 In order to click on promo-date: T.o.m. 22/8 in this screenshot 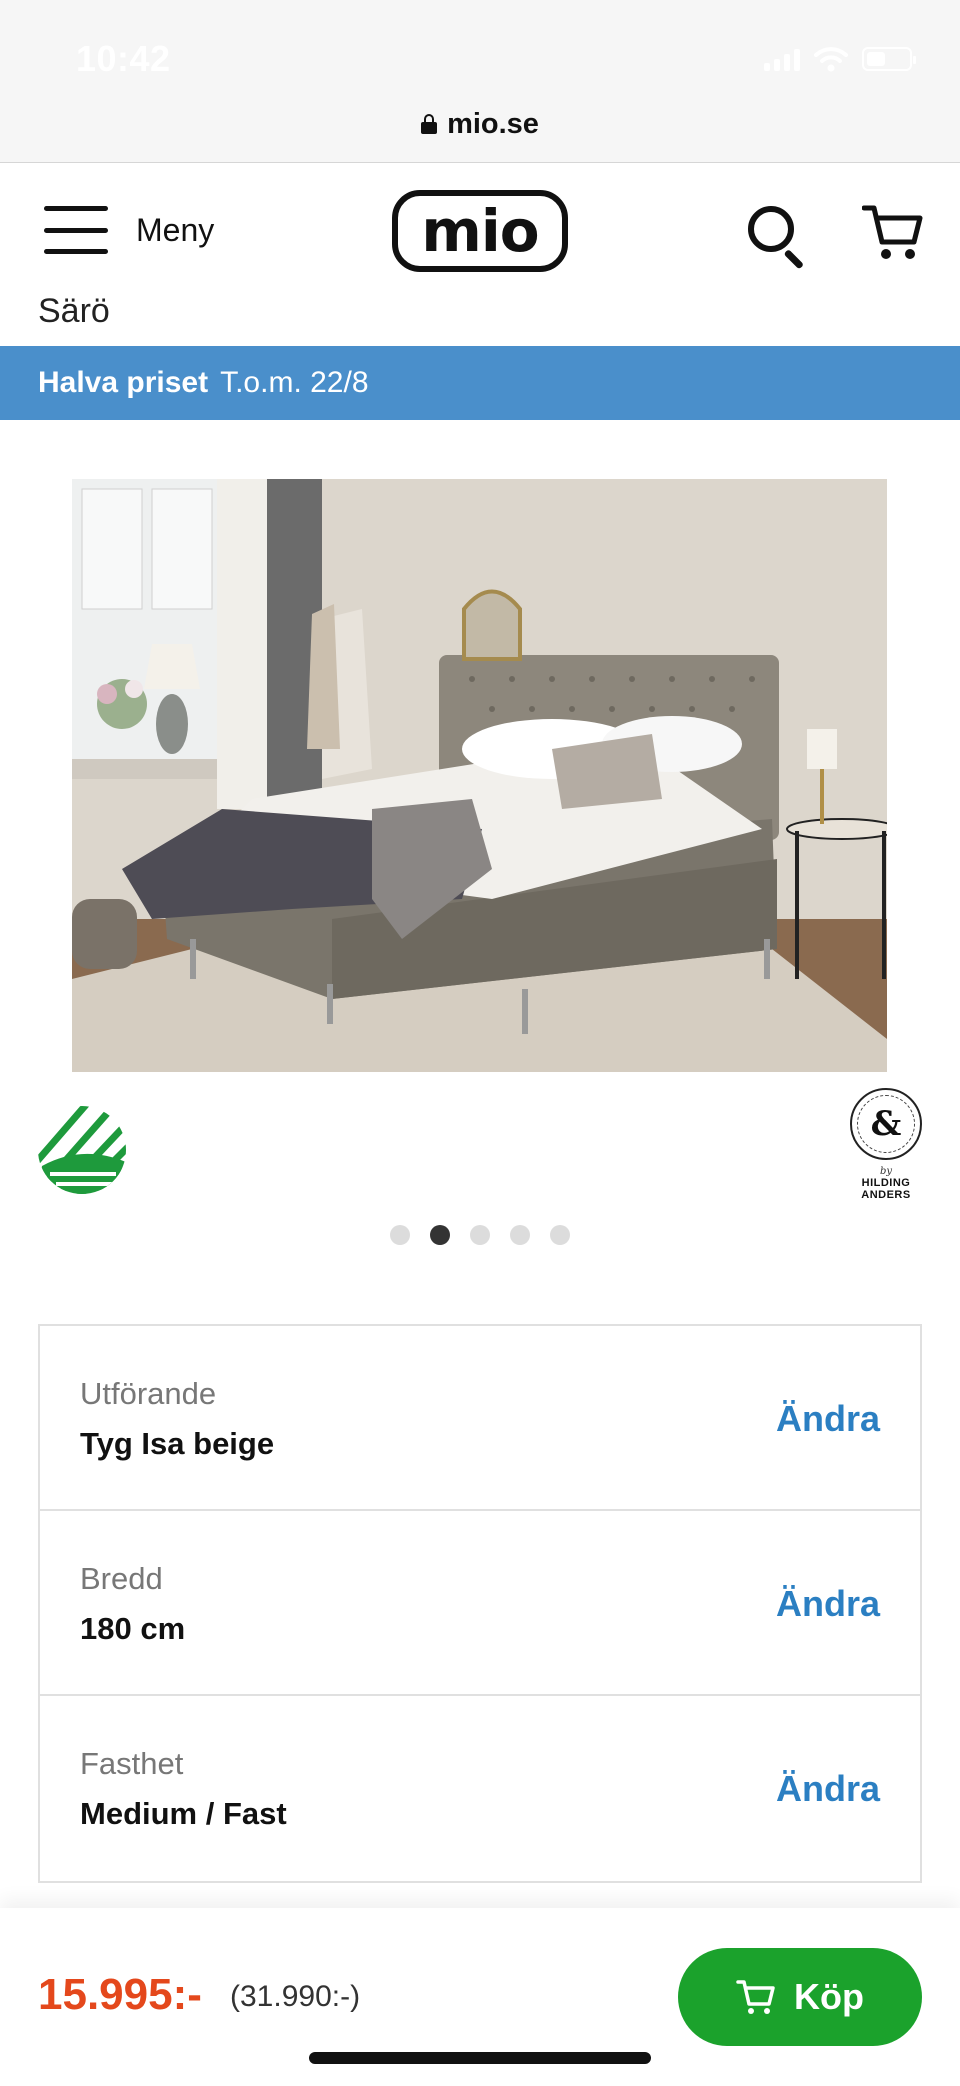, I will do `click(294, 382)`.